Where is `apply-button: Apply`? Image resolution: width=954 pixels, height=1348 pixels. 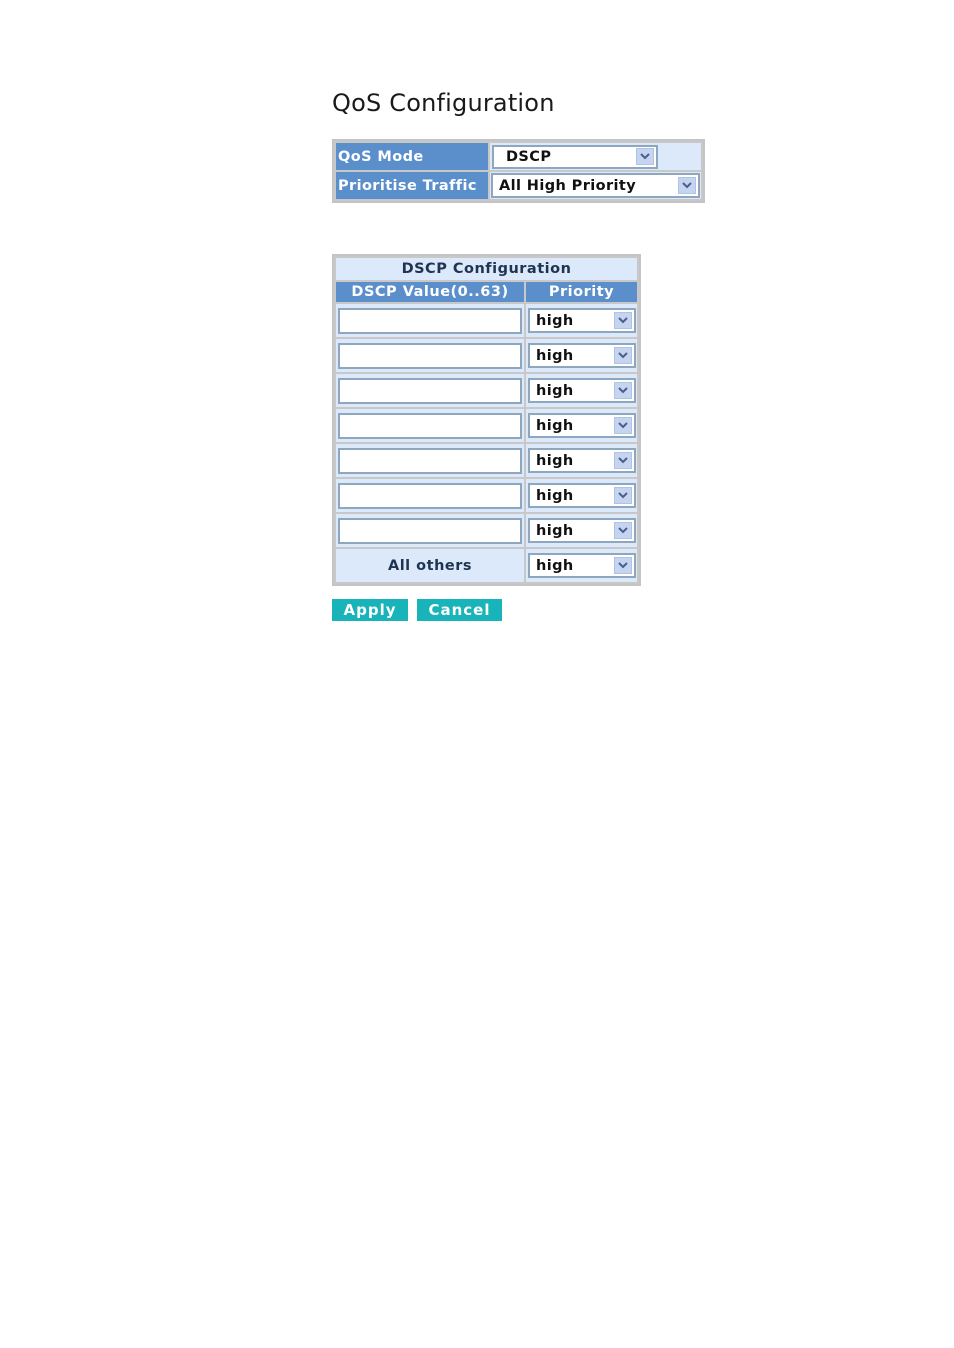 apply-button: Apply is located at coordinates (370, 610).